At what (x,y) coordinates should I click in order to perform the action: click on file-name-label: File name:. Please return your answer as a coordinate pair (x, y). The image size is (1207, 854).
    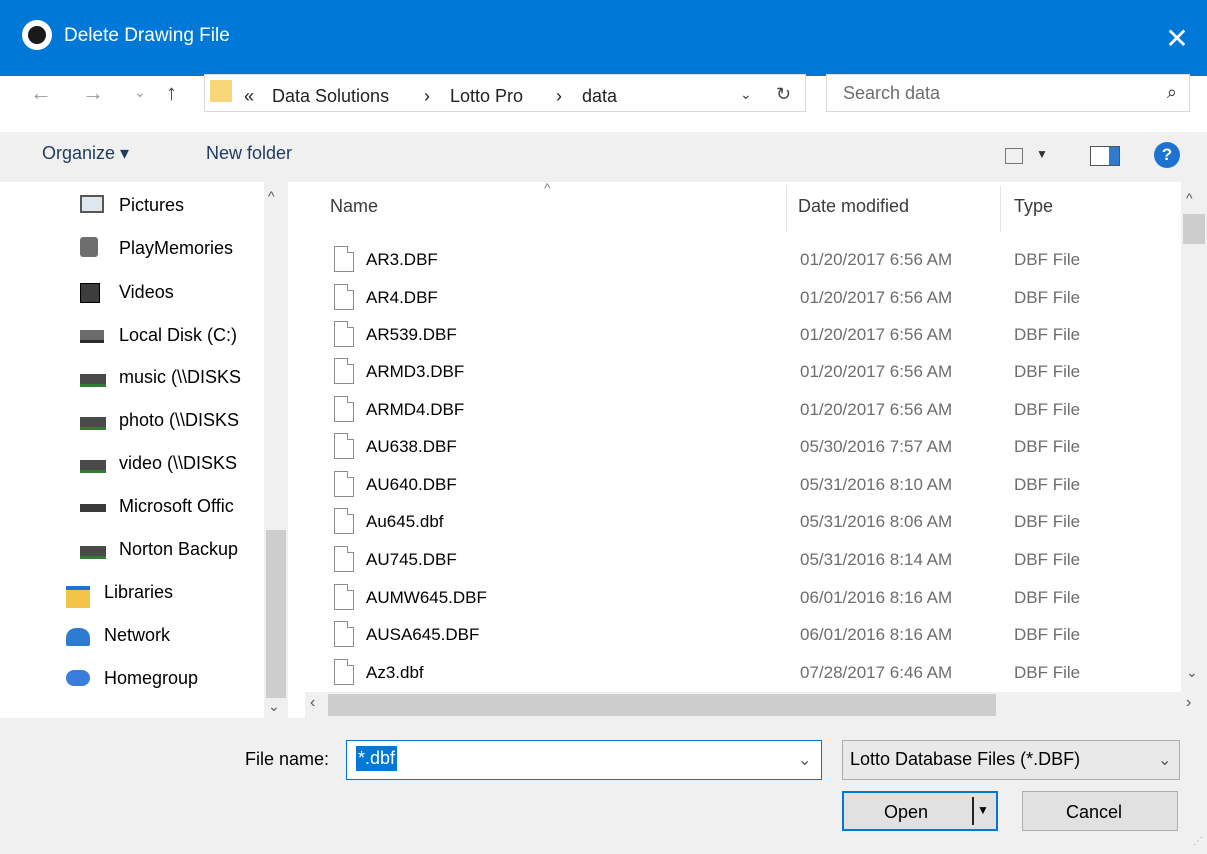
    Looking at the image, I should click on (287, 759).